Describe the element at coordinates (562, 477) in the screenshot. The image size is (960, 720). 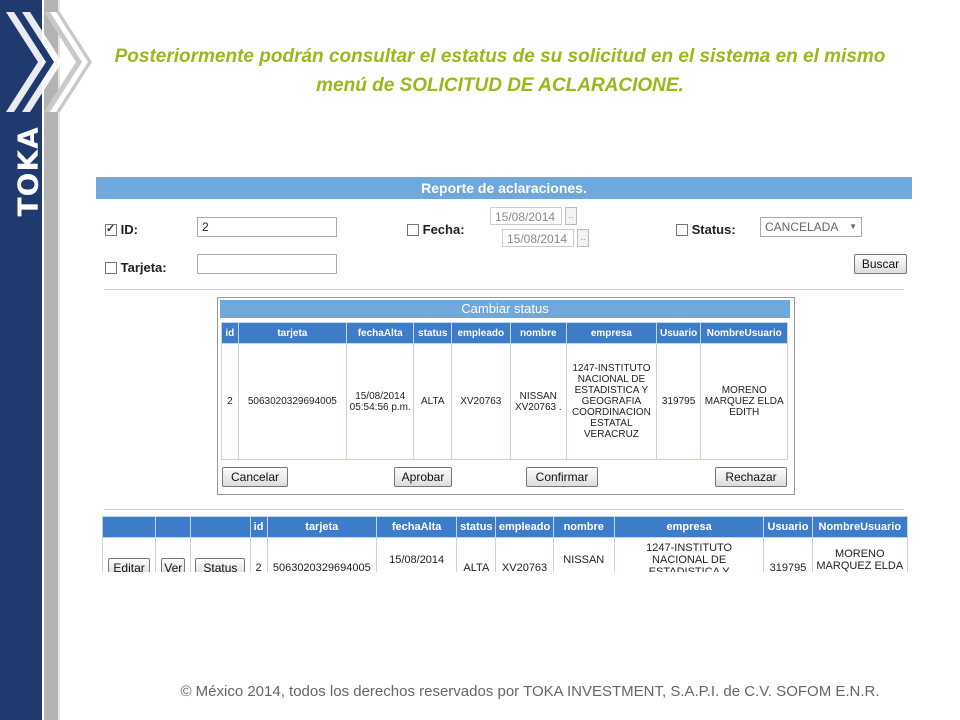
I see `confirm-button: Confirmar` at that location.